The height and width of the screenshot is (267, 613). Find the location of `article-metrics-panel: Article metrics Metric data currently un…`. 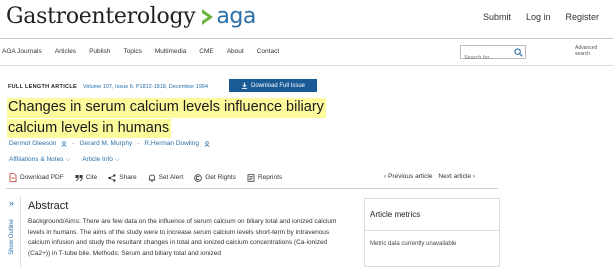

article-metrics-panel: Article metrics Metric data currently un… is located at coordinates (432, 232).